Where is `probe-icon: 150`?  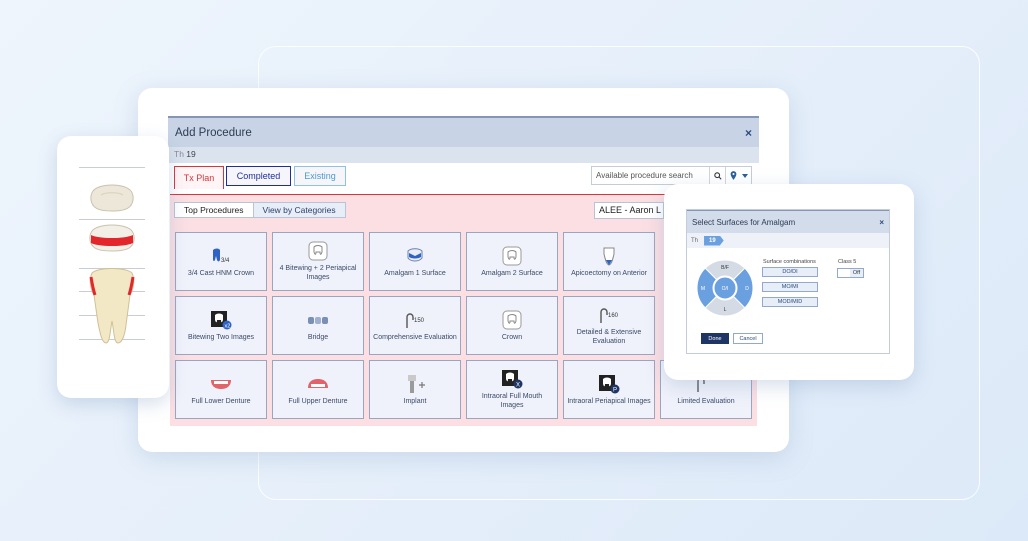
probe-icon: 150 is located at coordinates (415, 320).